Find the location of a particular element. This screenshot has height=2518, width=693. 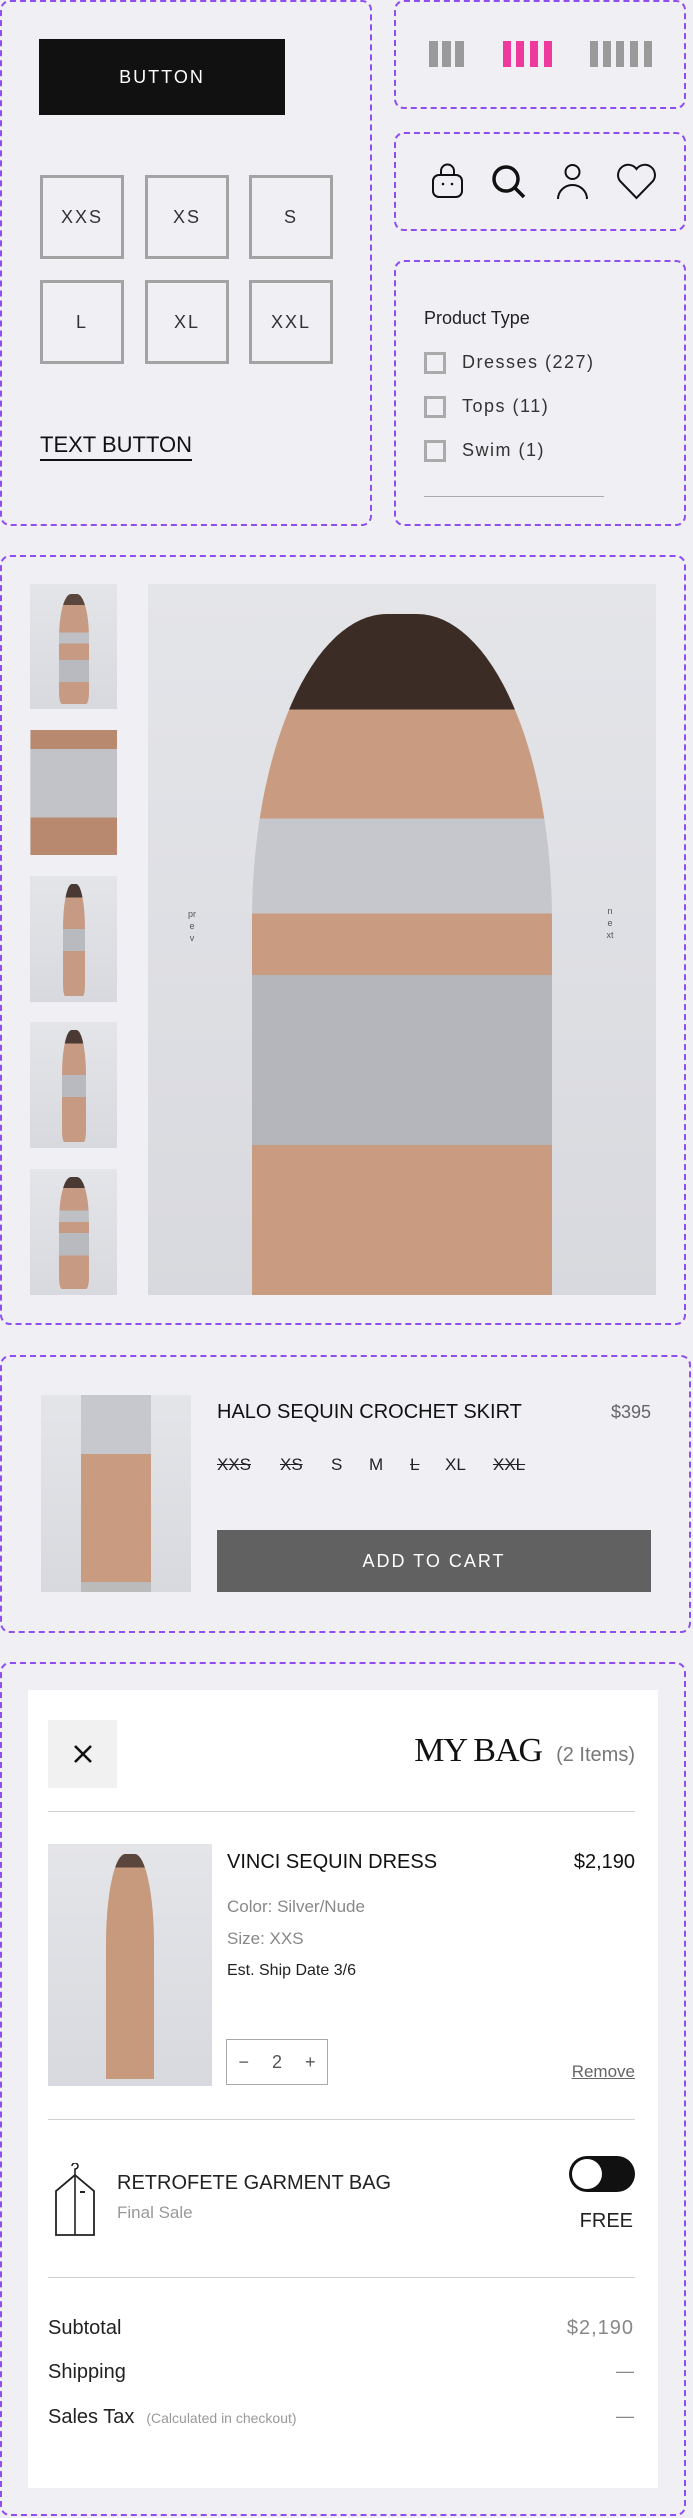

shipping-value: — is located at coordinates (625, 2371).